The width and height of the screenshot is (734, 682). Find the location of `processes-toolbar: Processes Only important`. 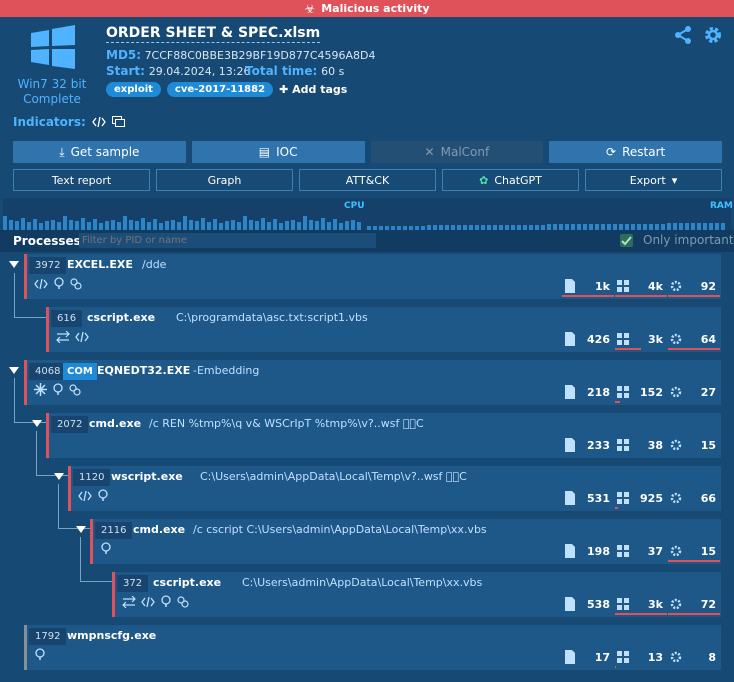

processes-toolbar: Processes Only important is located at coordinates (367, 241).